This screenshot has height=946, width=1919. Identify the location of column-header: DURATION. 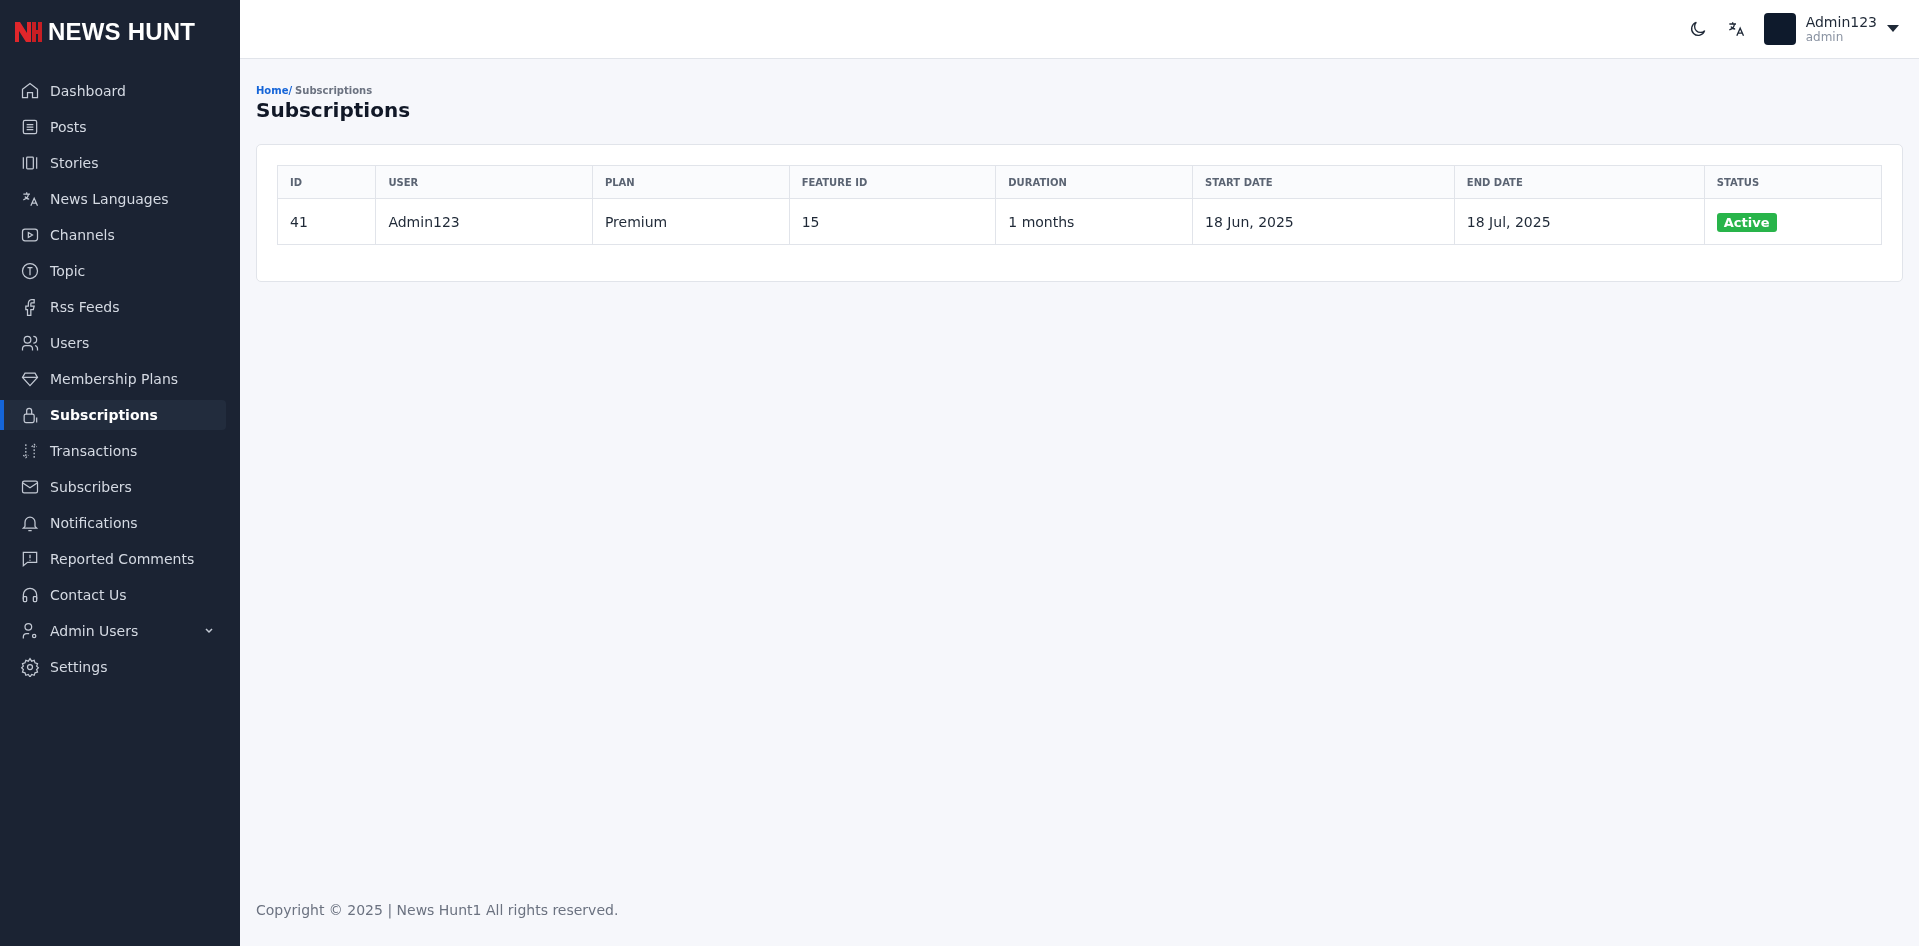
(1094, 182).